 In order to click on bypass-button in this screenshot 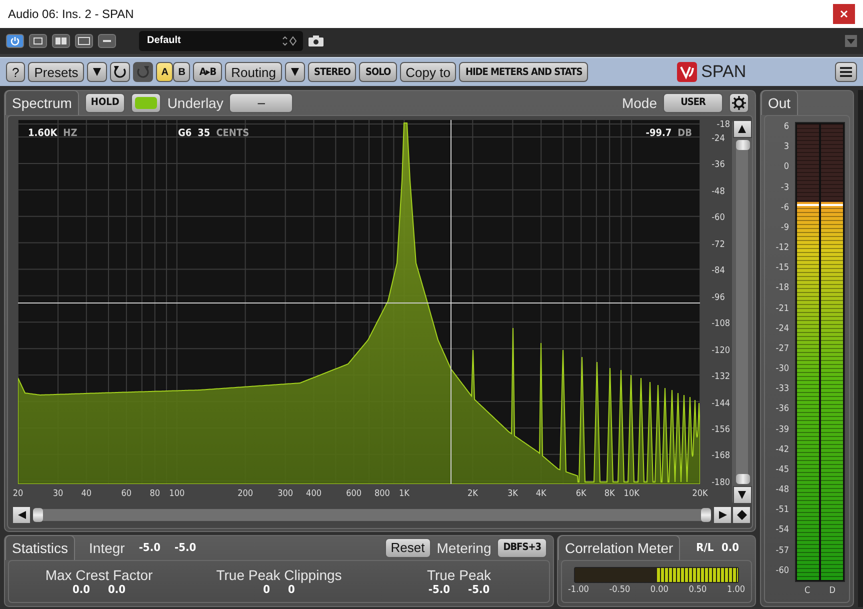, I will do `click(38, 41)`.